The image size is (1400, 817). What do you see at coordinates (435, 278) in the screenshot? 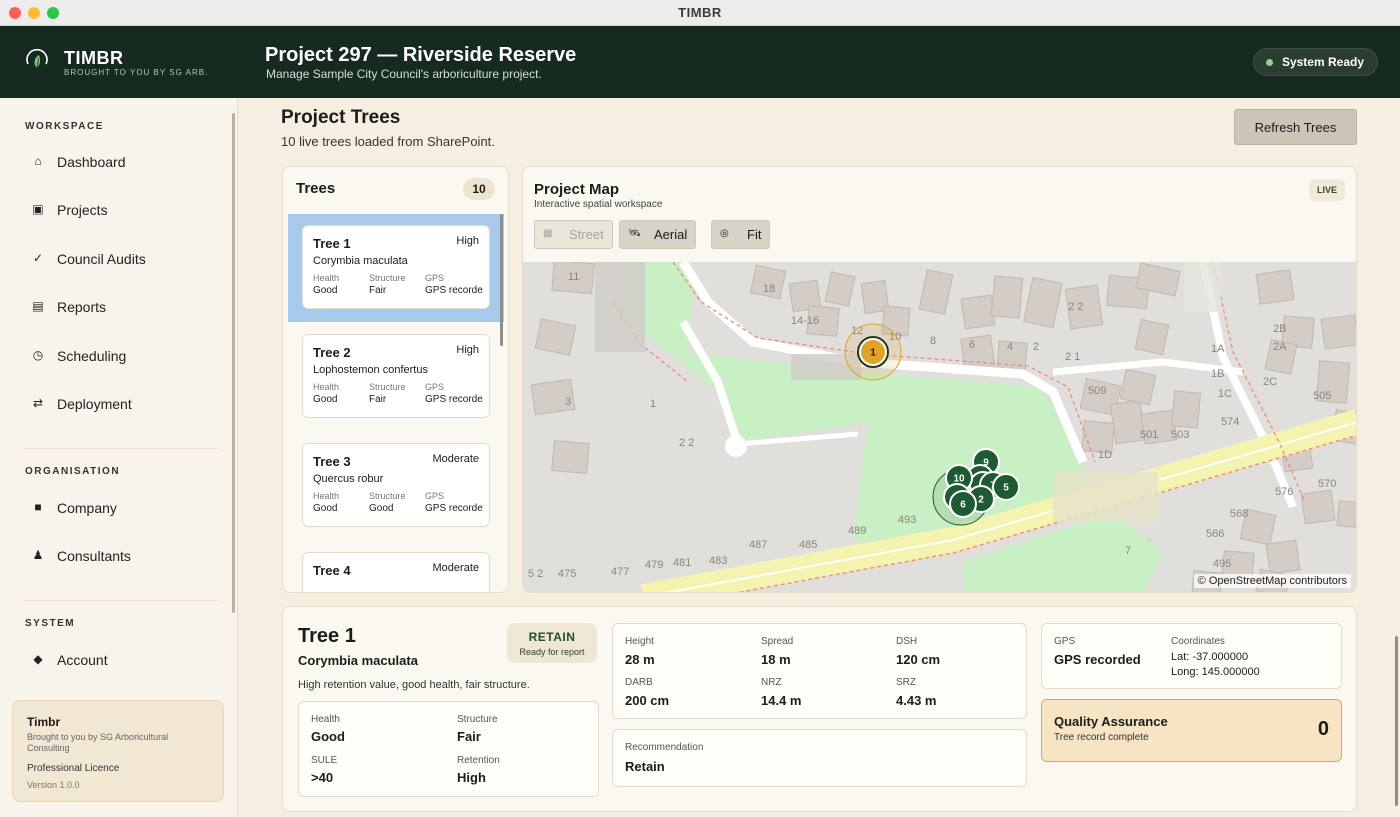
I see `gps-label: GPS` at bounding box center [435, 278].